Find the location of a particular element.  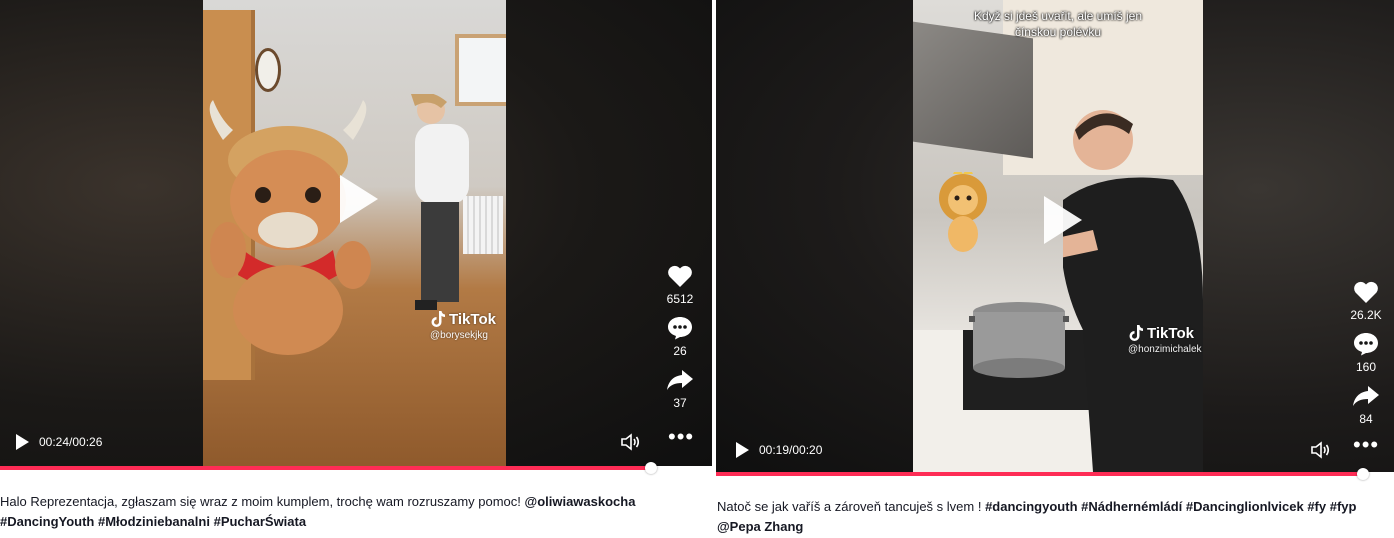

player-controls: 00:24/00:26 ••• is located at coordinates (356, 440).